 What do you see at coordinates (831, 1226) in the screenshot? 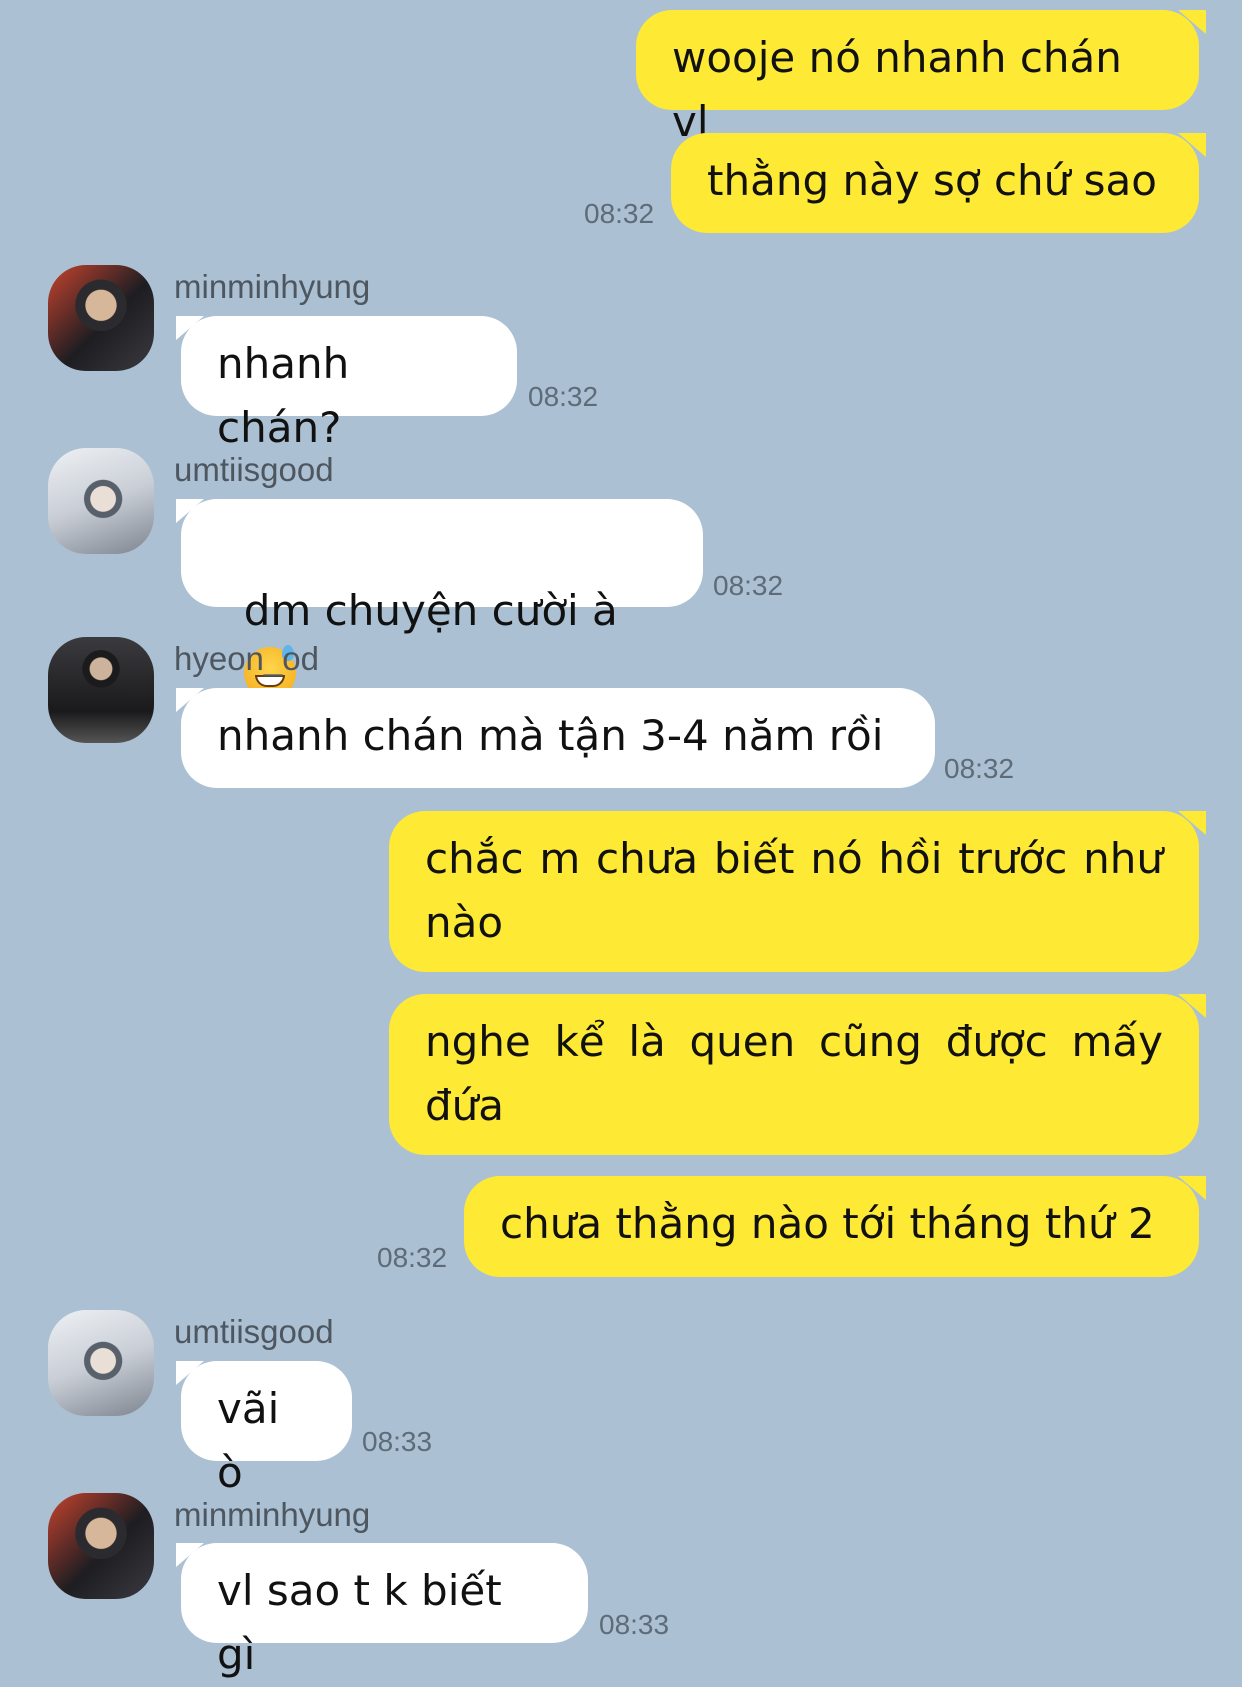
I see `my-message-bubble: chưa thằng nào tới tháng thứ 2` at bounding box center [831, 1226].